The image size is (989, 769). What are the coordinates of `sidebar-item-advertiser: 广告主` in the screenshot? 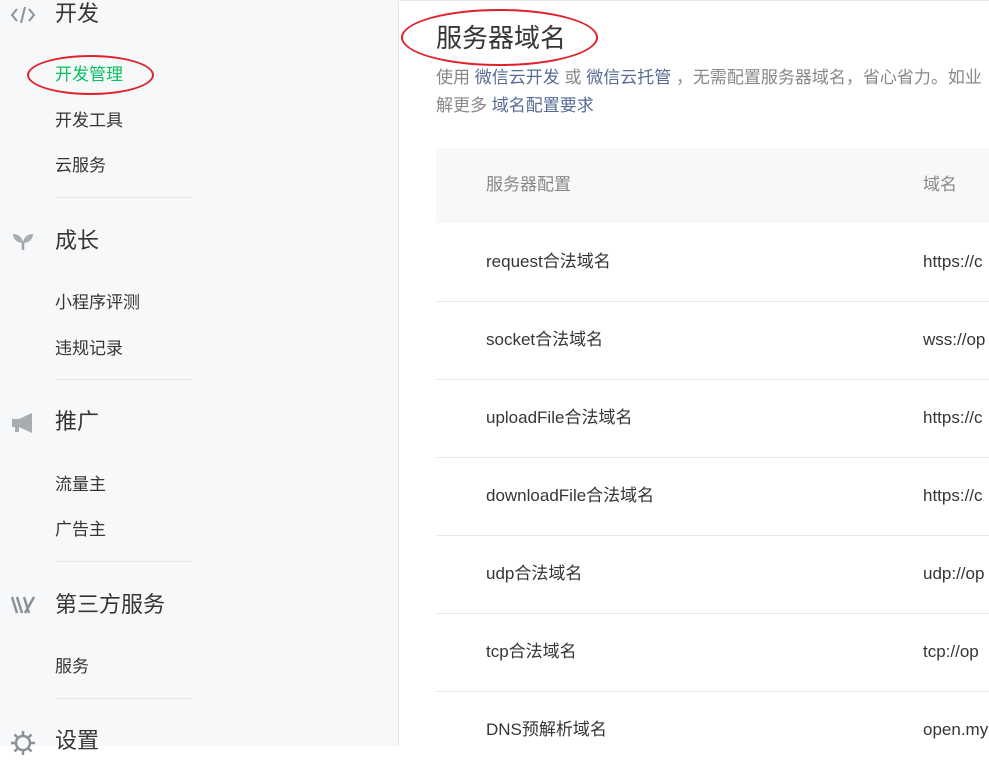 It's located at (80, 530).